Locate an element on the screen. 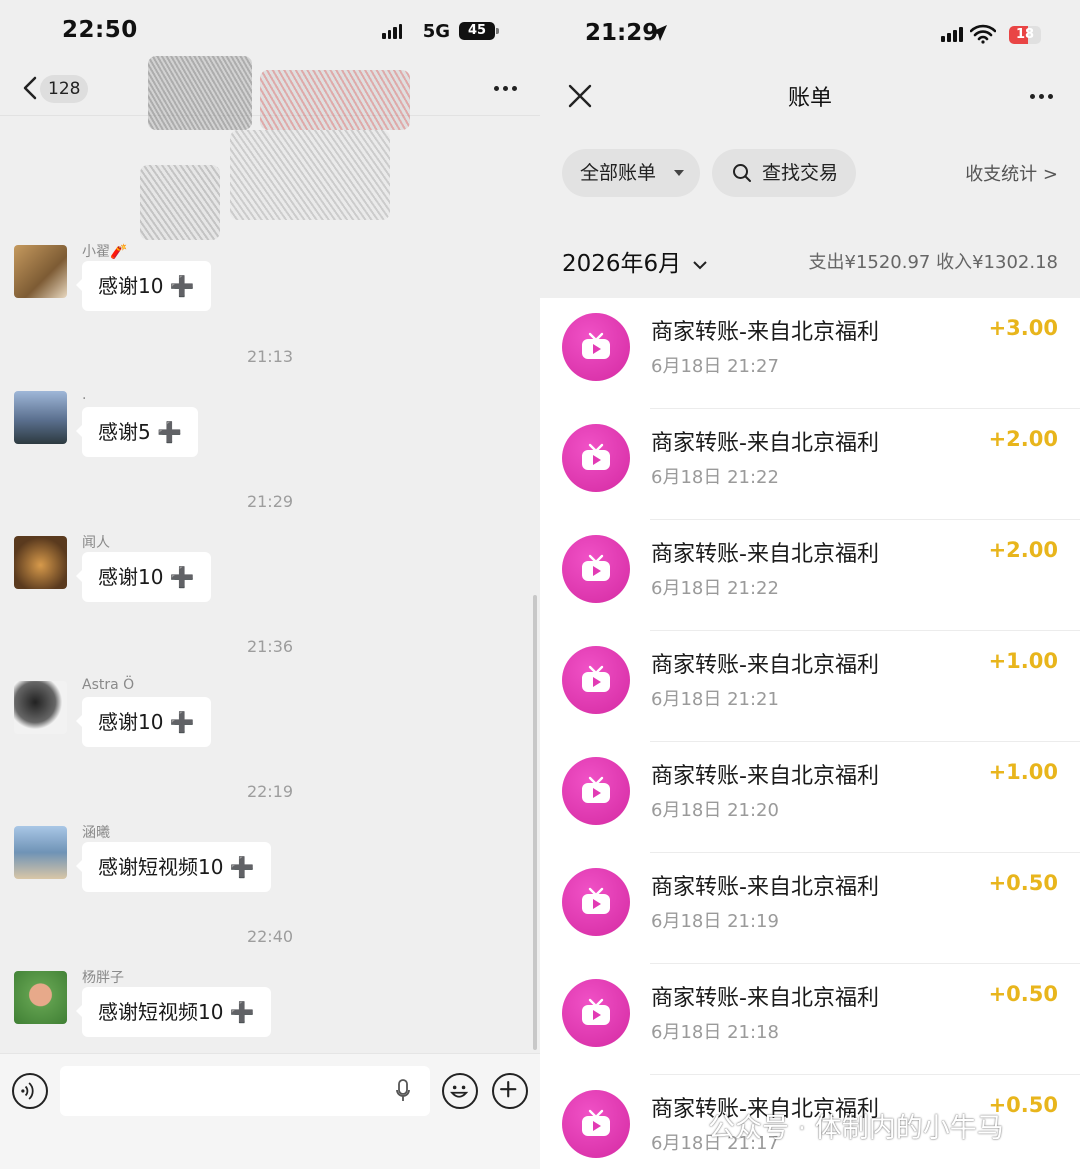  search-icon is located at coordinates (742, 173).